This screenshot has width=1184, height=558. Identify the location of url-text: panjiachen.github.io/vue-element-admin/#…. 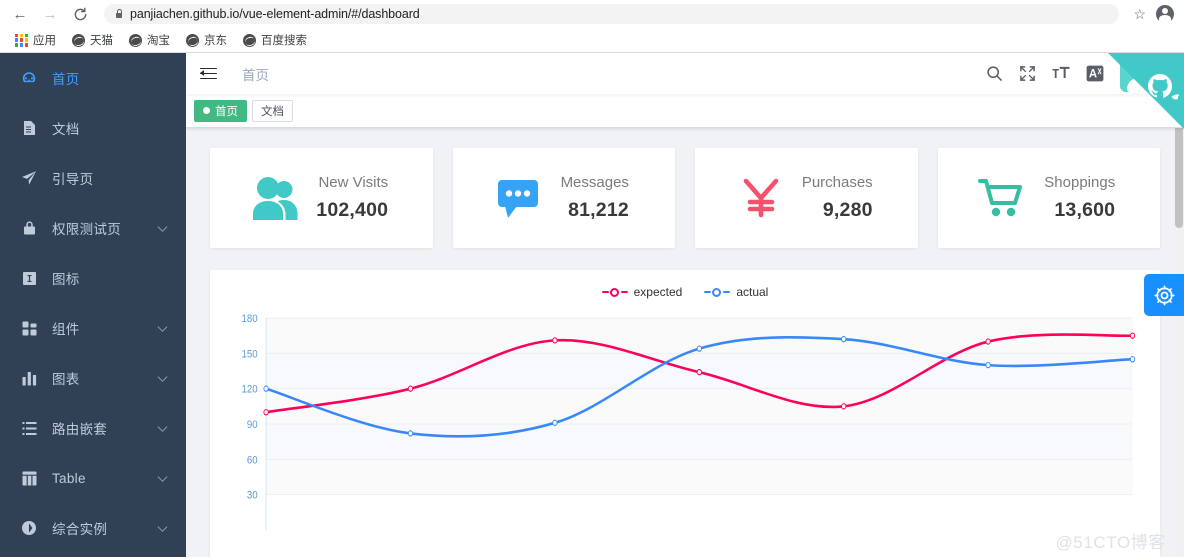
(275, 14).